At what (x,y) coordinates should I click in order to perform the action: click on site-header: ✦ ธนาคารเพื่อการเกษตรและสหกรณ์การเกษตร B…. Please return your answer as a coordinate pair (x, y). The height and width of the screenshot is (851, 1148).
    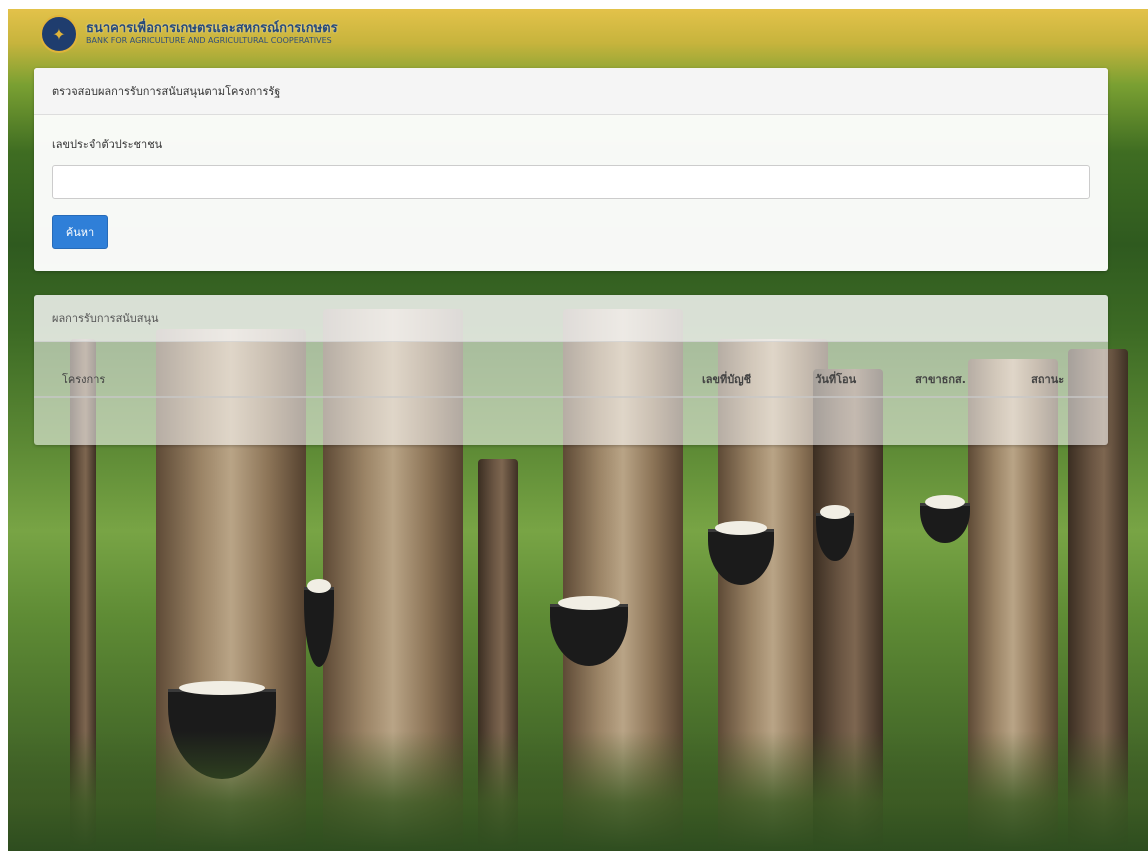
    Looking at the image, I should click on (189, 34).